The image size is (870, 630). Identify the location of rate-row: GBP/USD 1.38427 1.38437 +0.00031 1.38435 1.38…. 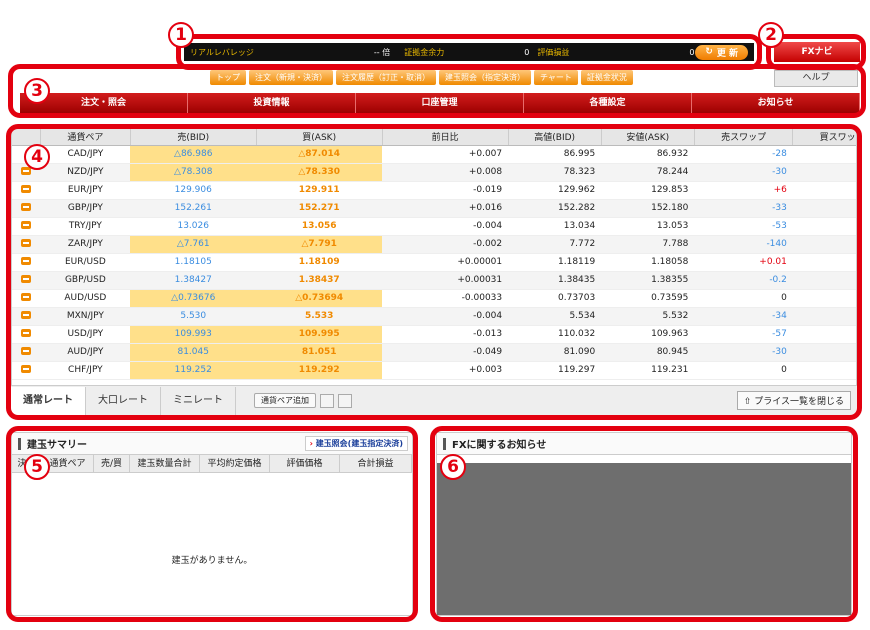
(434, 280).